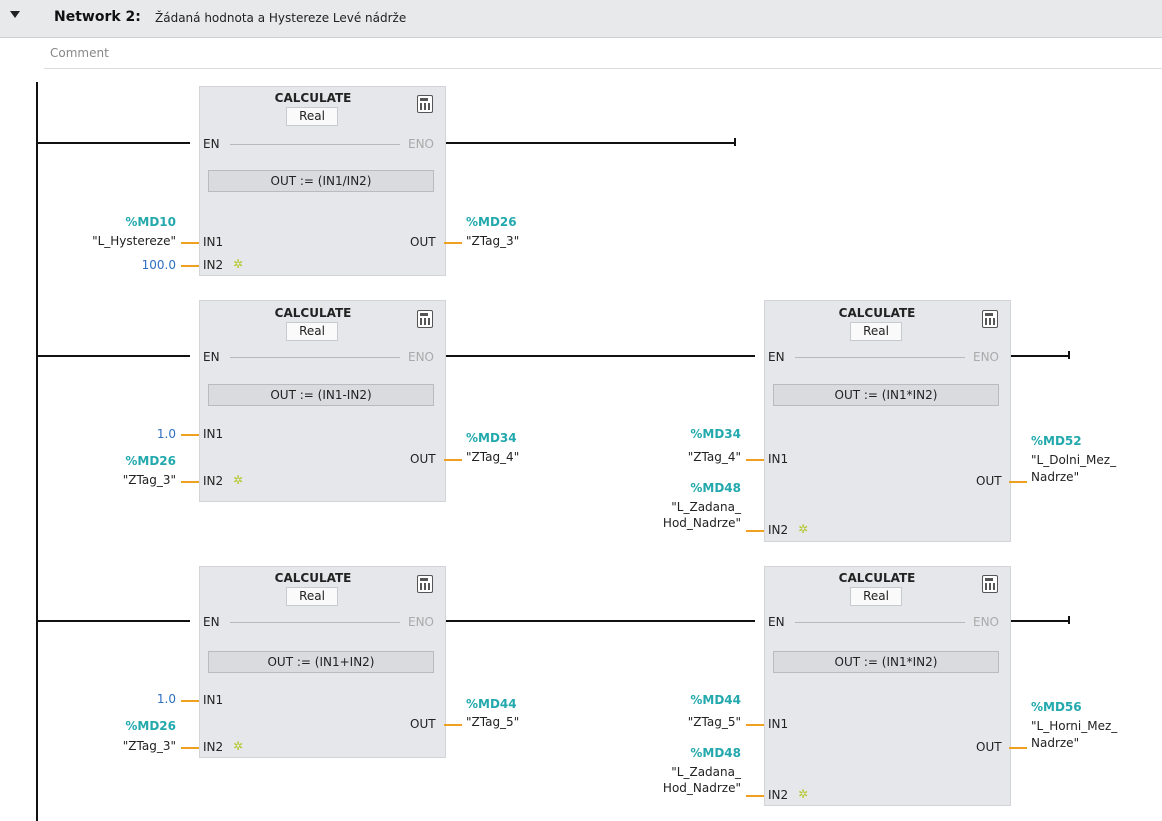 The height and width of the screenshot is (821, 1162). Describe the element at coordinates (877, 313) in the screenshot. I see `block-3-name: CALCULATE` at that location.